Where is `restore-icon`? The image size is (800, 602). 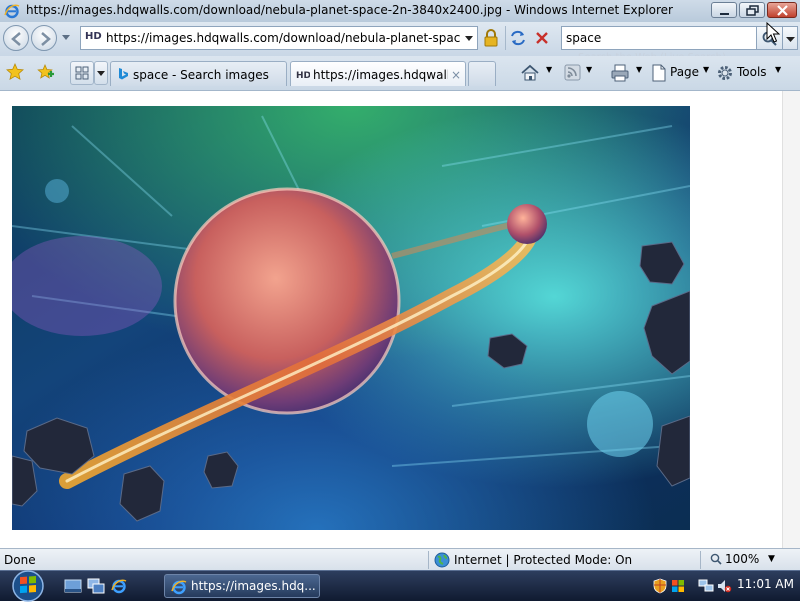 restore-icon is located at coordinates (752, 10).